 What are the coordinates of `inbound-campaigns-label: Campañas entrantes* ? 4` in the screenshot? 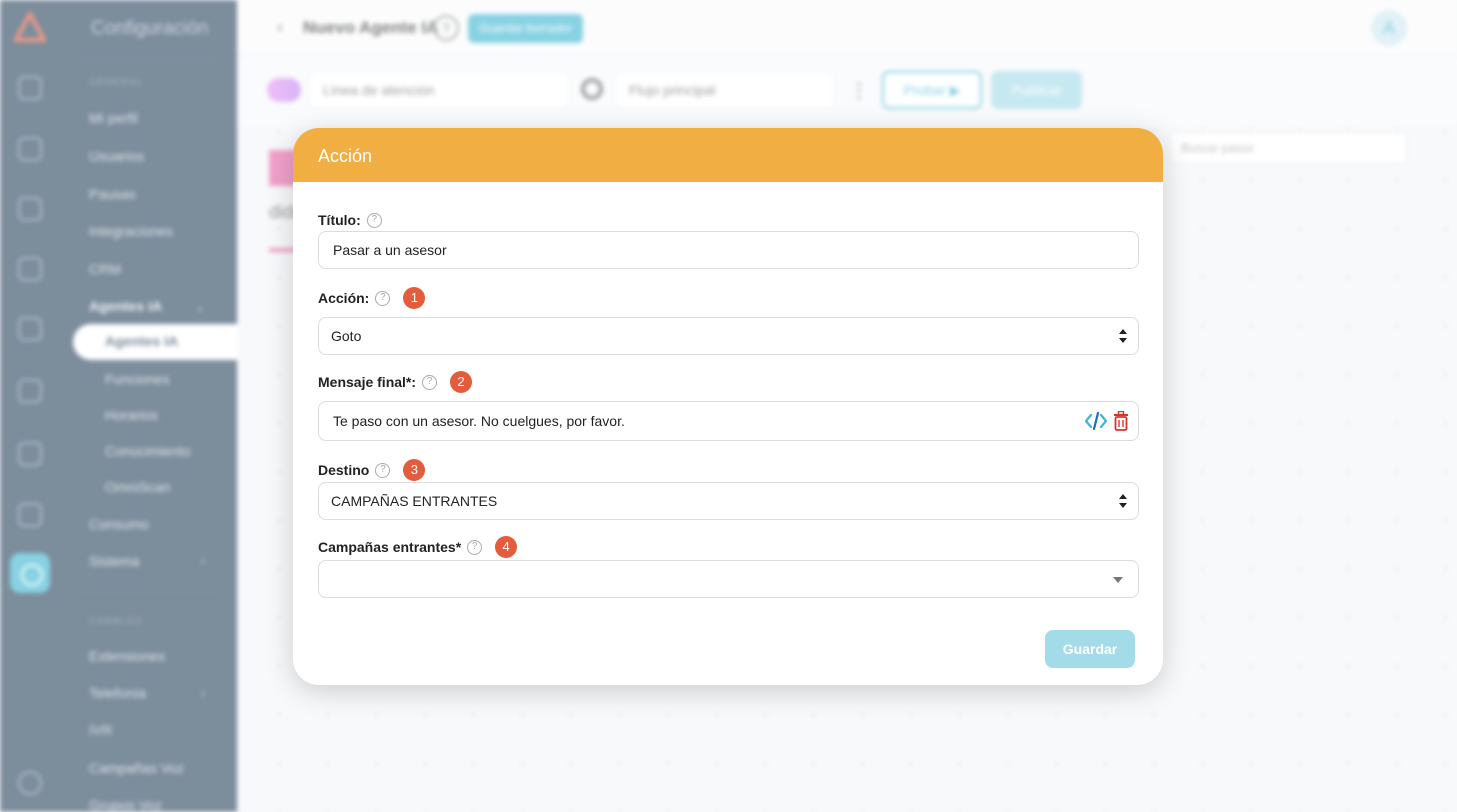 It's located at (418, 547).